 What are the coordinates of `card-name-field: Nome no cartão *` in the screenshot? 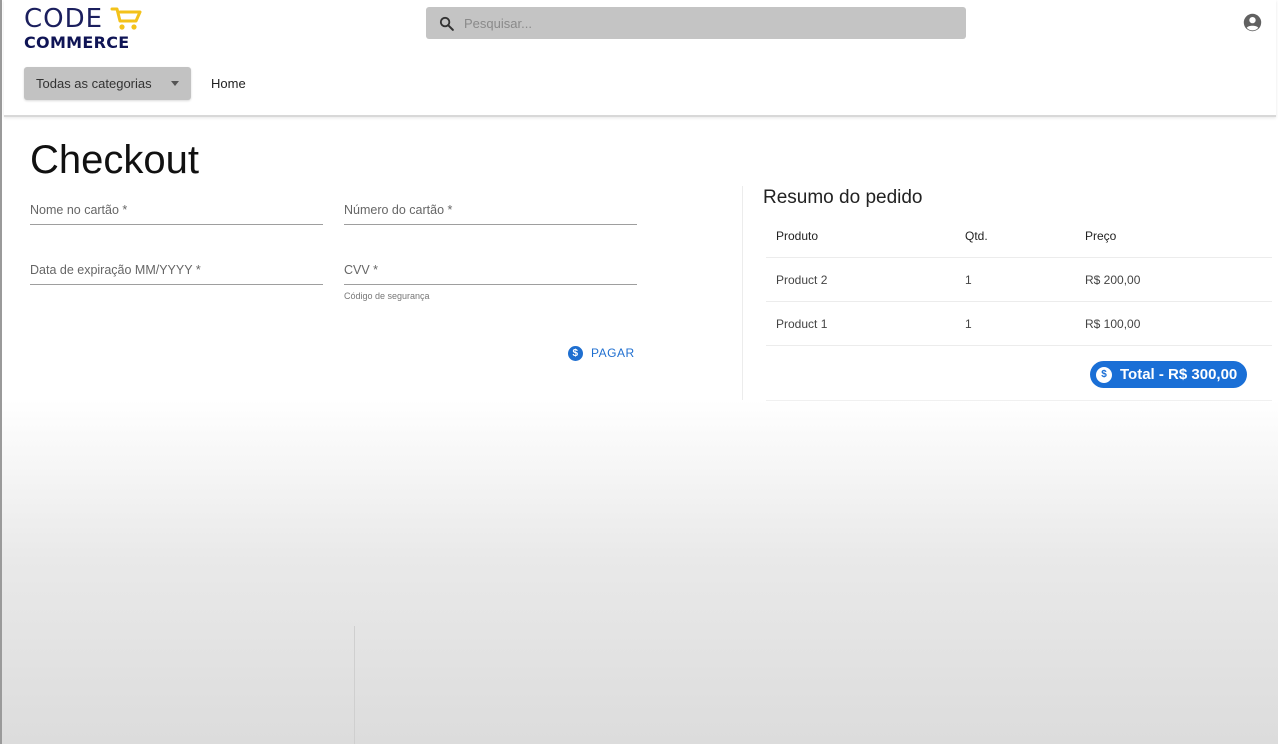 It's located at (176, 212).